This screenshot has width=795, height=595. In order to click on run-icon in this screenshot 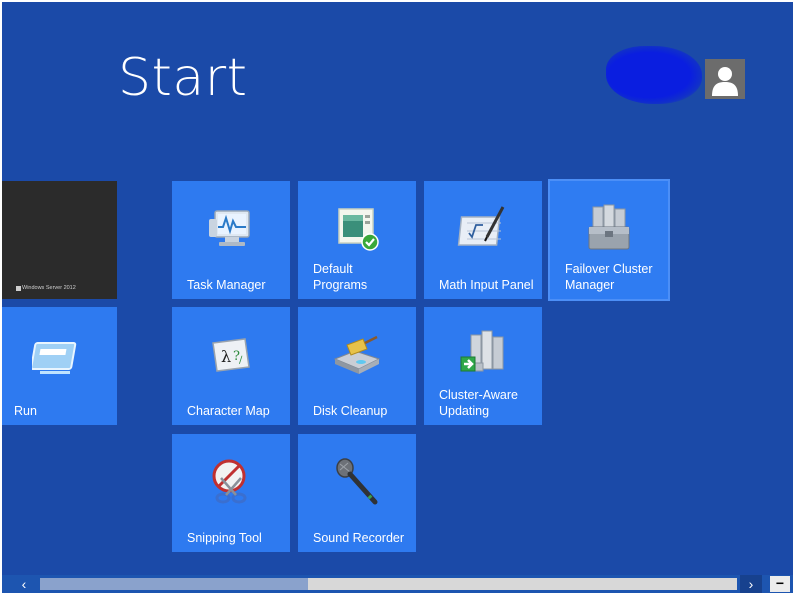, I will do `click(58, 355)`.